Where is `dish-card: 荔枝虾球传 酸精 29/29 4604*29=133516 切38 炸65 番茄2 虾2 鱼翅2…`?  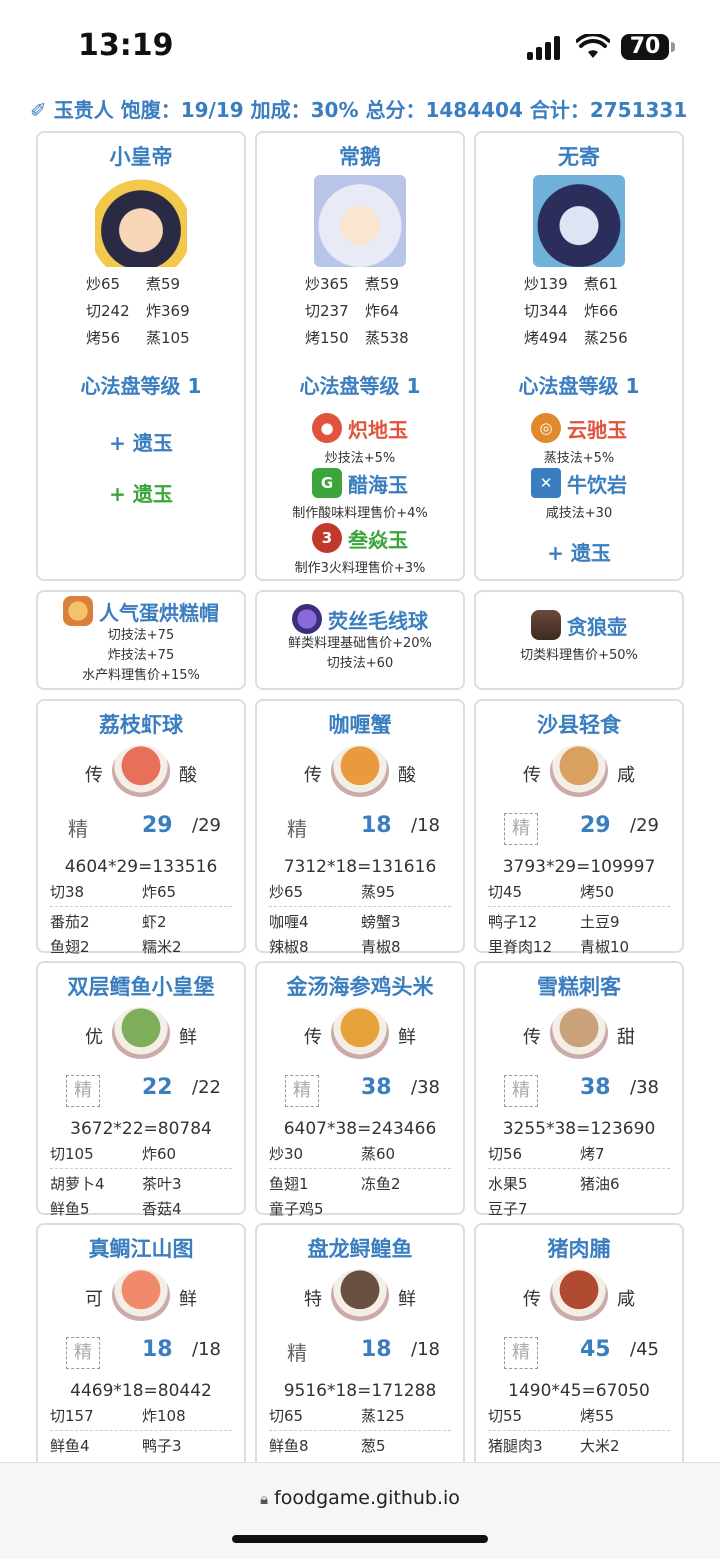 dish-card: 荔枝虾球传 酸精 29/29 4604*29=133516 切38 炸65 番茄2 虾2 鱼翅2… is located at coordinates (141, 827).